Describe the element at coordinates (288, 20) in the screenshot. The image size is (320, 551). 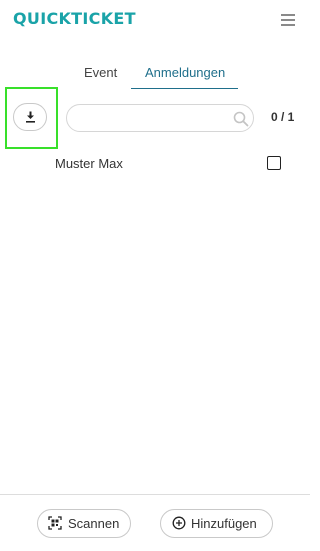
I see `hamburger-menu-icon` at that location.